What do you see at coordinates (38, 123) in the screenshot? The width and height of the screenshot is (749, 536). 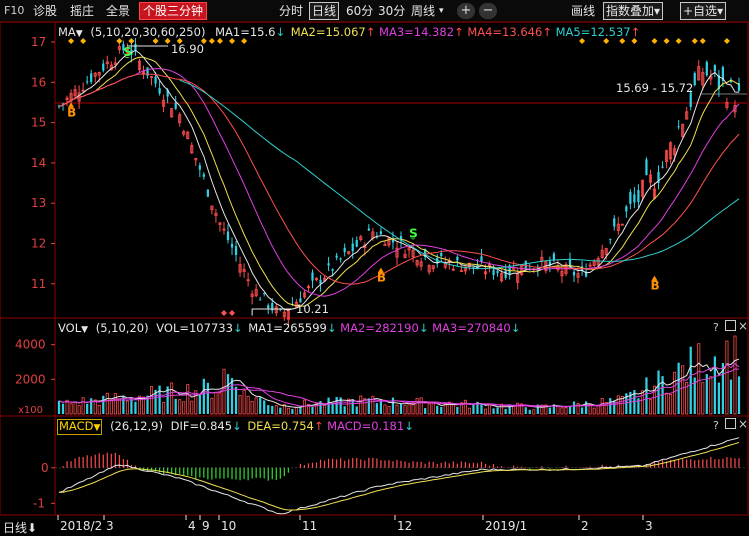 I see `y-tick-label: 15` at bounding box center [38, 123].